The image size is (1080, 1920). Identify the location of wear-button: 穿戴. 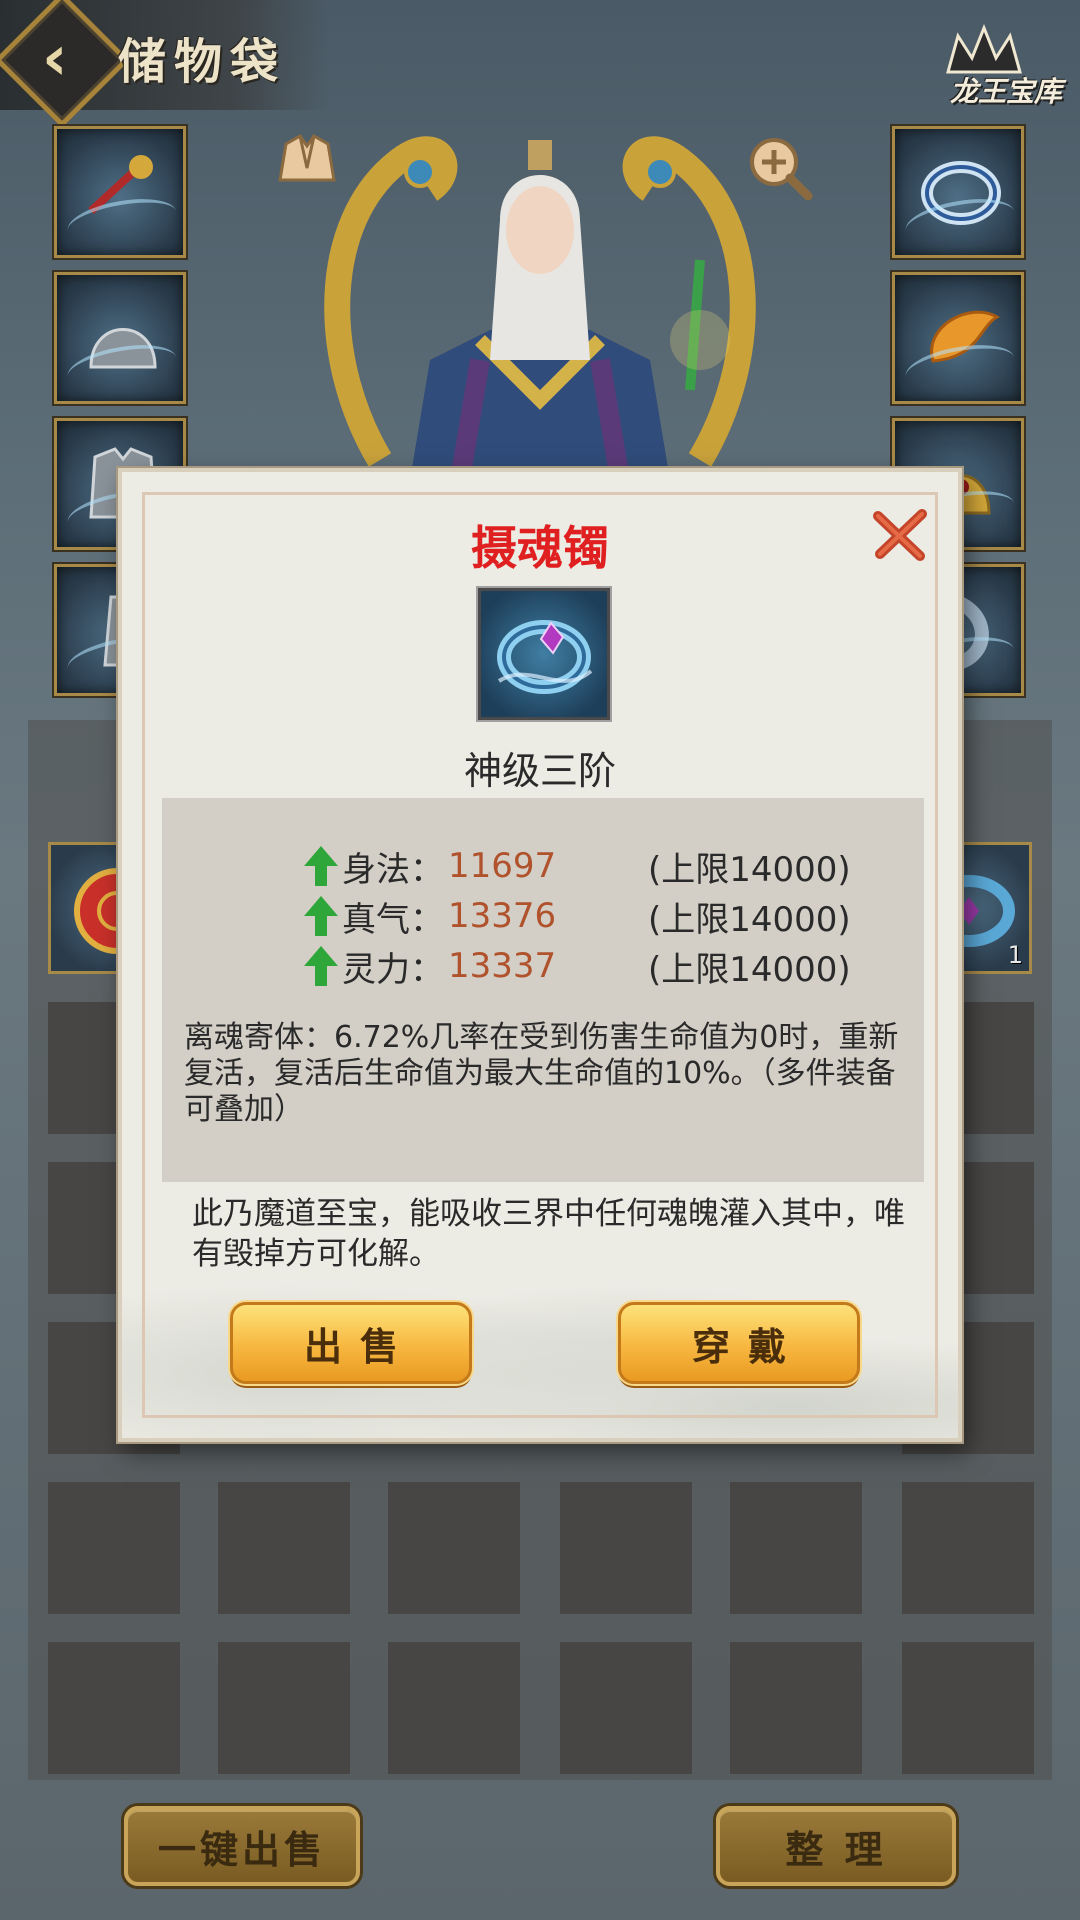
(739, 1343).